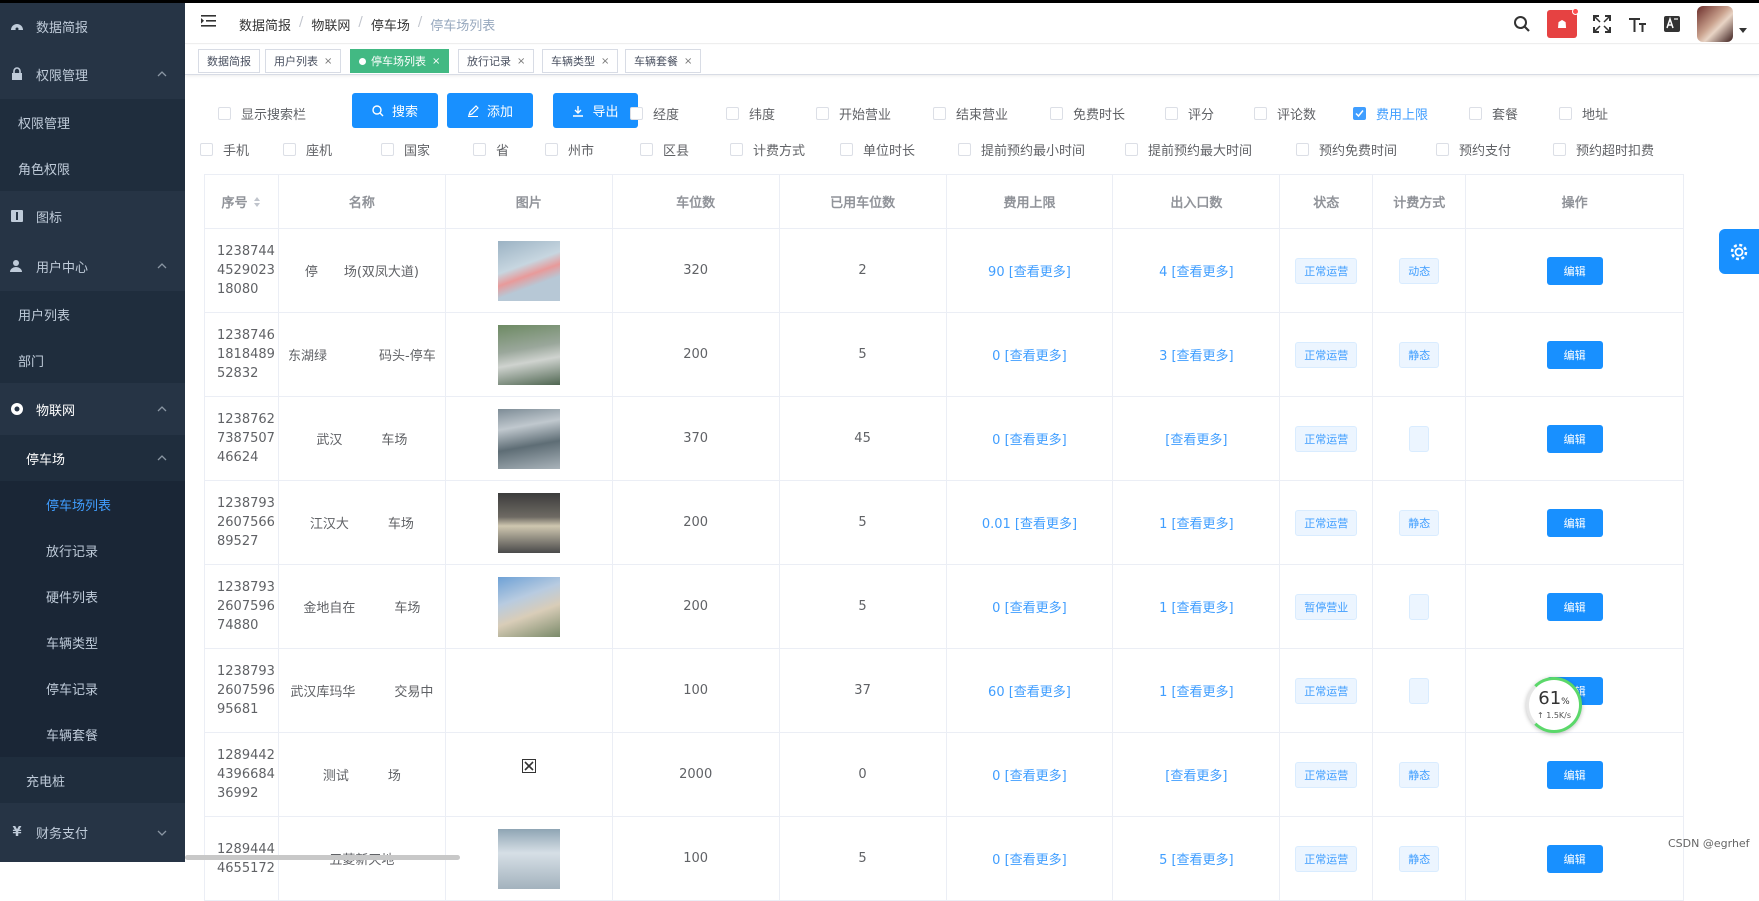 The width and height of the screenshot is (1759, 901). I want to click on export-button: 导出, so click(595, 110).